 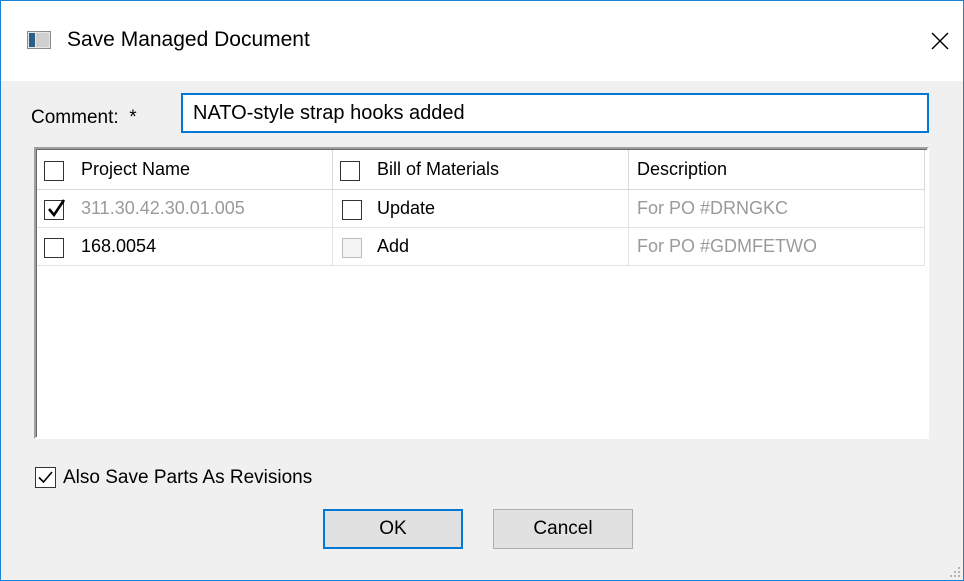 What do you see at coordinates (713, 208) in the screenshot?
I see `description-text: For PO #DRNGKC` at bounding box center [713, 208].